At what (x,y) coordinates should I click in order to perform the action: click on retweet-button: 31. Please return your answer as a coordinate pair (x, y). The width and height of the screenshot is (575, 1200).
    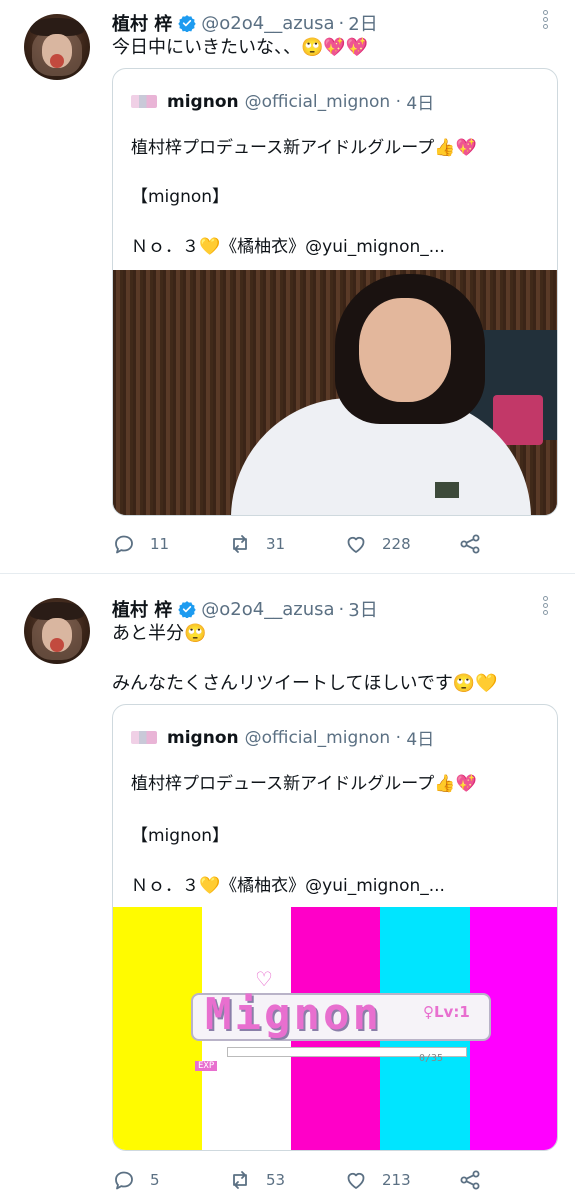
    Looking at the image, I should click on (256, 544).